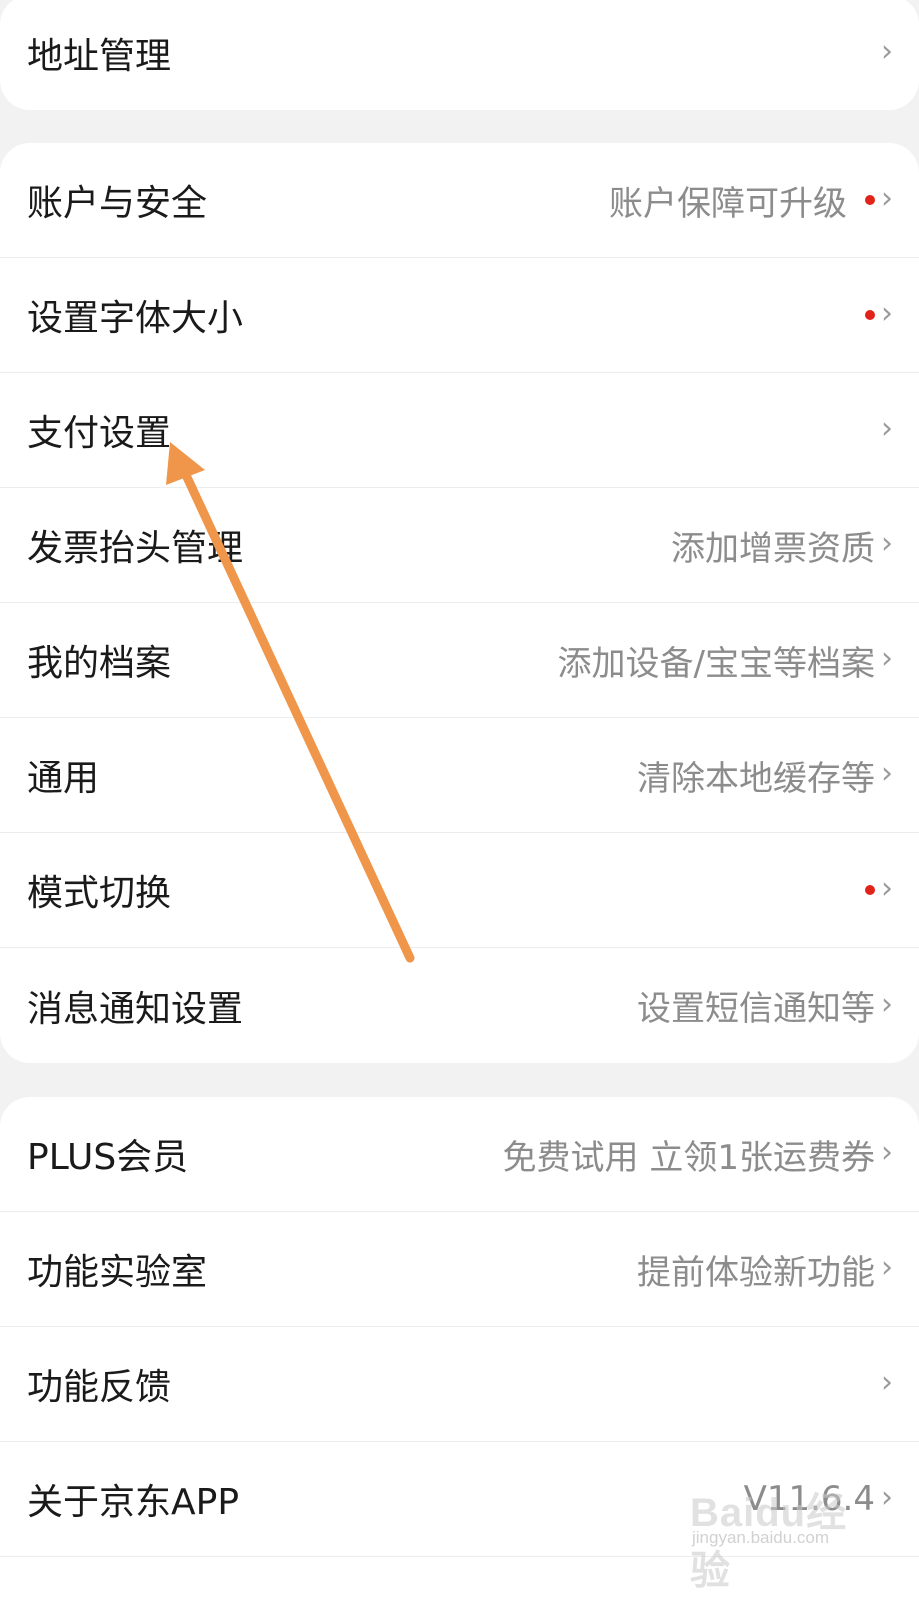 This screenshot has height=1600, width=919. Describe the element at coordinates (809, 1499) in the screenshot. I see `row-value: V11.6.4` at that location.